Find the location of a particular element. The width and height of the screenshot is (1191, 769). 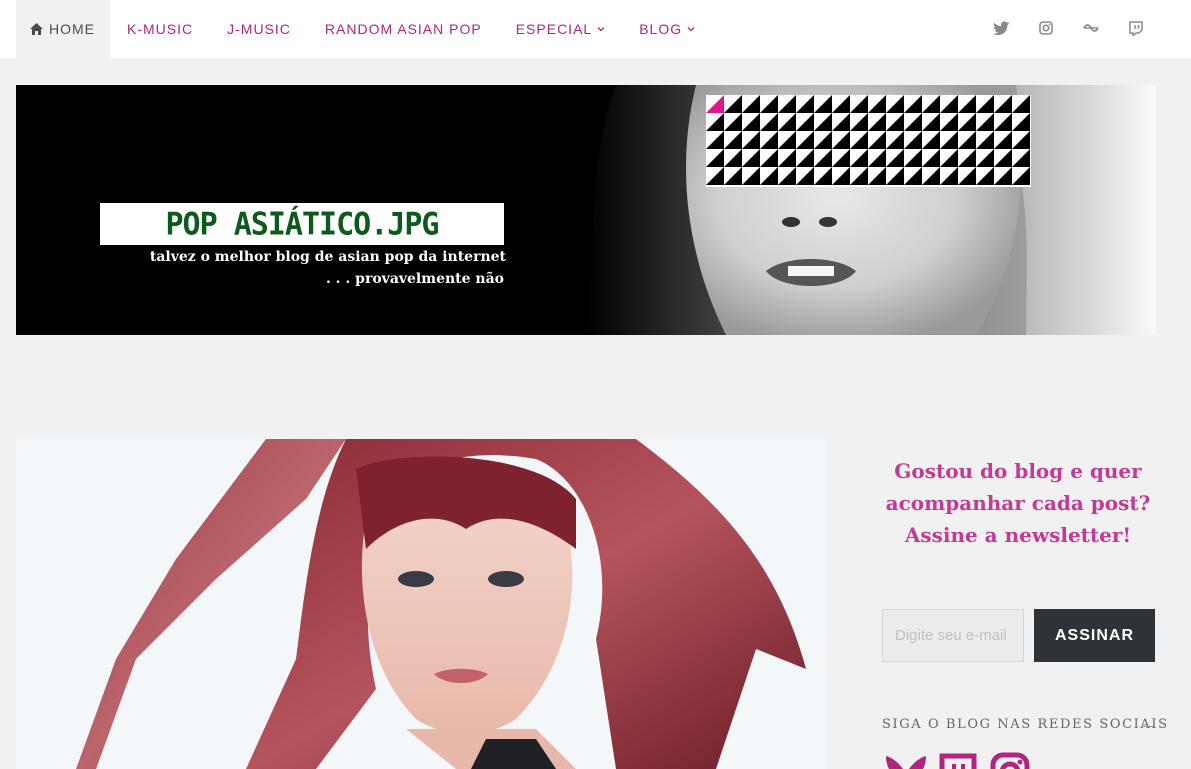

follow-section-title: SIGA O BLOG NAS REDES SOCIAIS is located at coordinates (1025, 724).